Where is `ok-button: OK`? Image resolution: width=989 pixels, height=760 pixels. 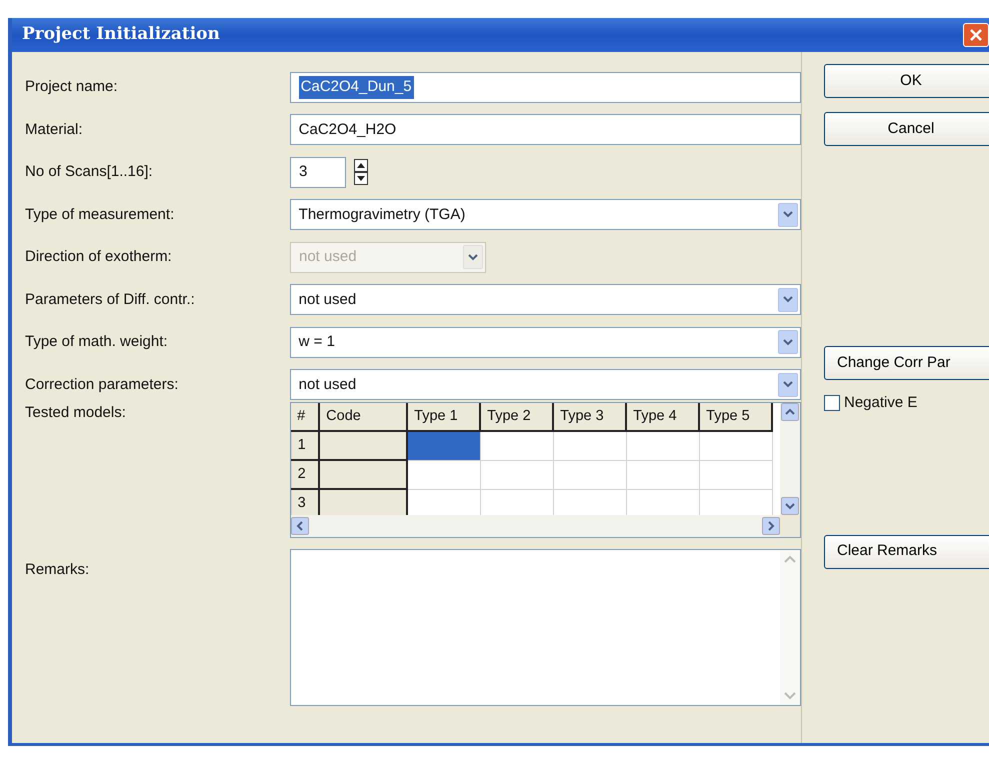
ok-button: OK is located at coordinates (906, 81).